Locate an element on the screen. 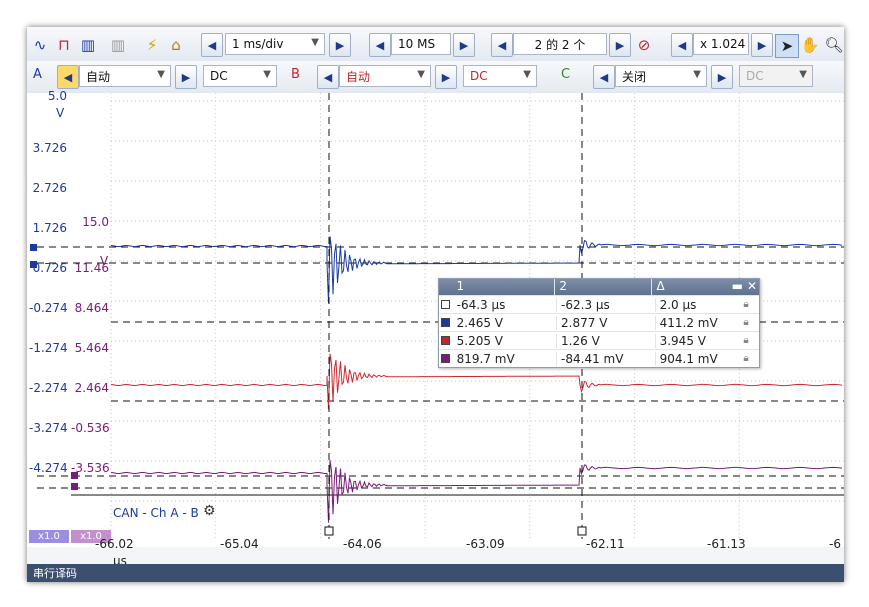 The height and width of the screenshot is (607, 869). timebase-select: 1 ms/div ▼ is located at coordinates (275, 44).